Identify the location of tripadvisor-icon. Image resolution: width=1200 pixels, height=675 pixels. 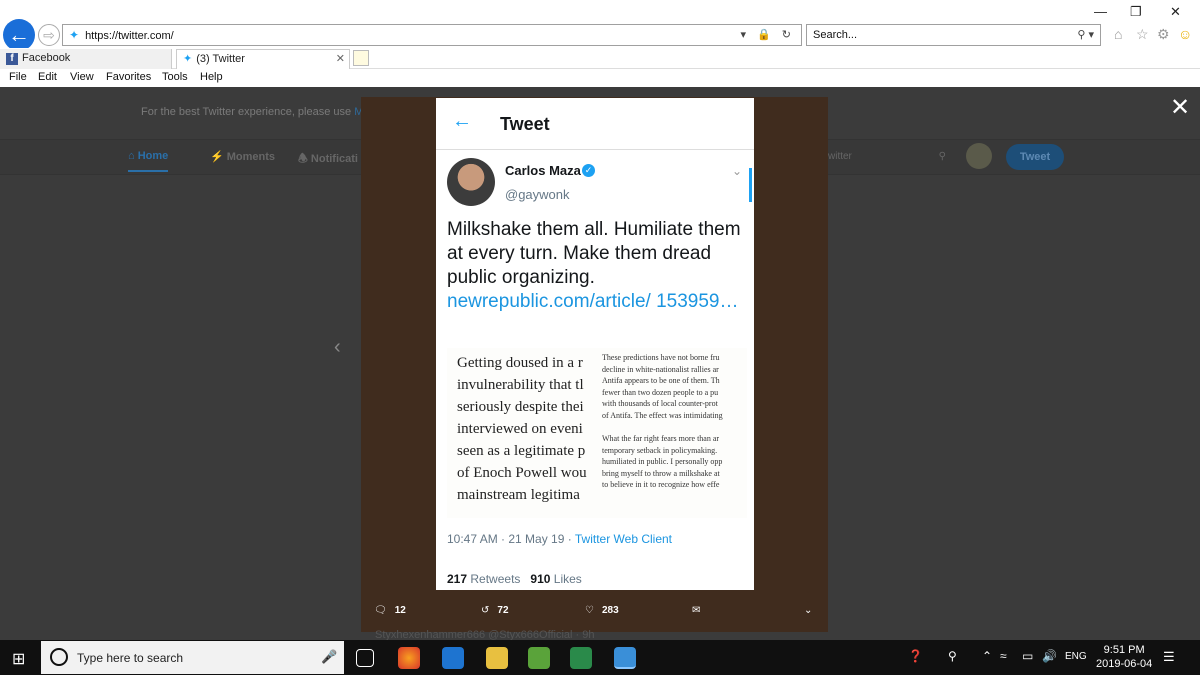
(581, 658).